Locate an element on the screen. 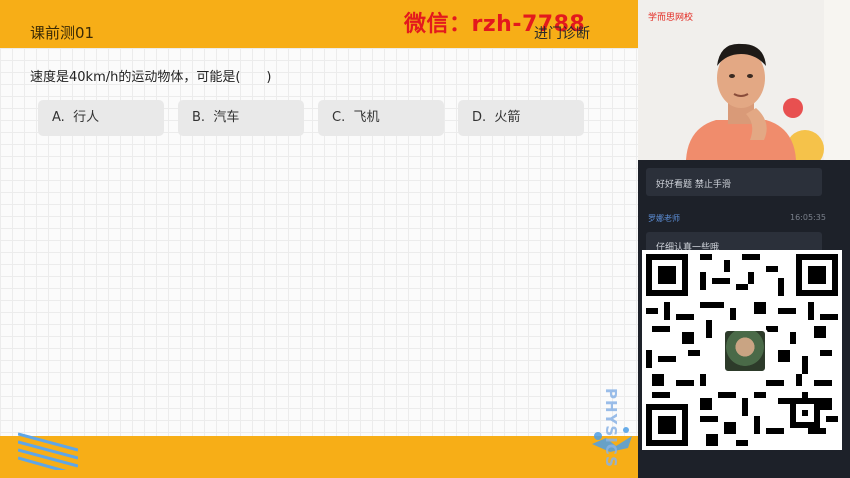 This screenshot has height=478, width=850. option-c-button: C. 飞机 is located at coordinates (381, 118).